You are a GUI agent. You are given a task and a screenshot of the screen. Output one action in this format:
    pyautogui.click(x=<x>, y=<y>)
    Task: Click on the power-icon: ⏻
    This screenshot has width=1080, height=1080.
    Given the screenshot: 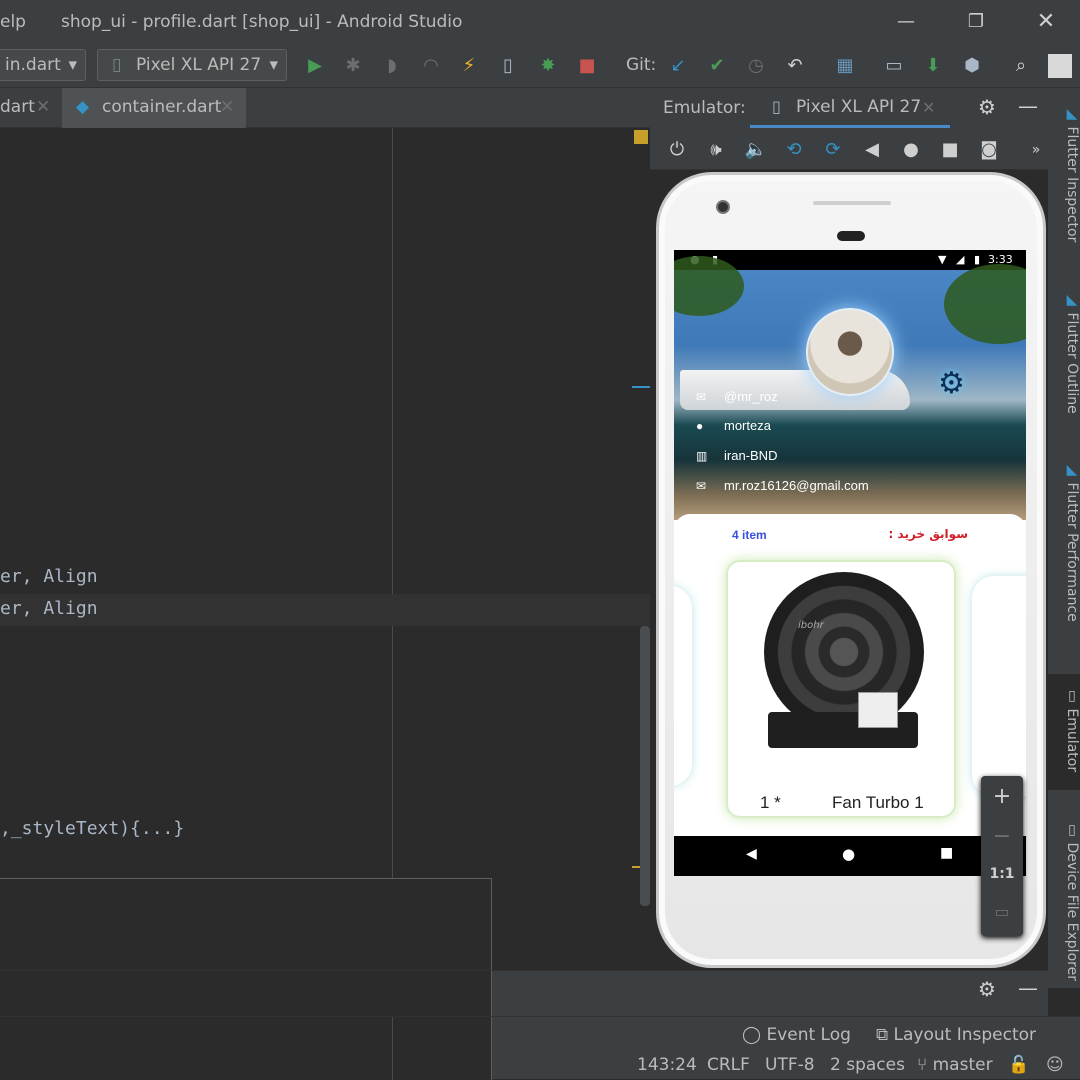 What is the action you would take?
    pyautogui.click(x=677, y=150)
    